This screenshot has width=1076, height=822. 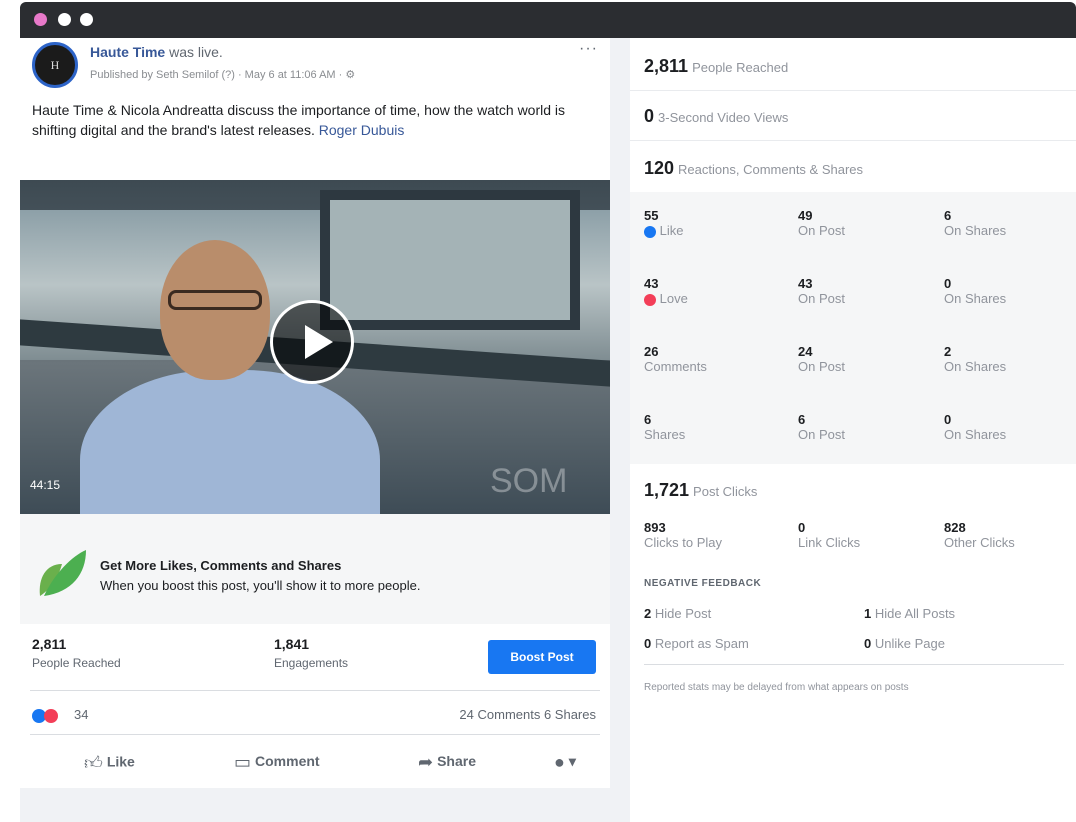 I want to click on love-on-shares-label: On Shares, so click(x=975, y=298).